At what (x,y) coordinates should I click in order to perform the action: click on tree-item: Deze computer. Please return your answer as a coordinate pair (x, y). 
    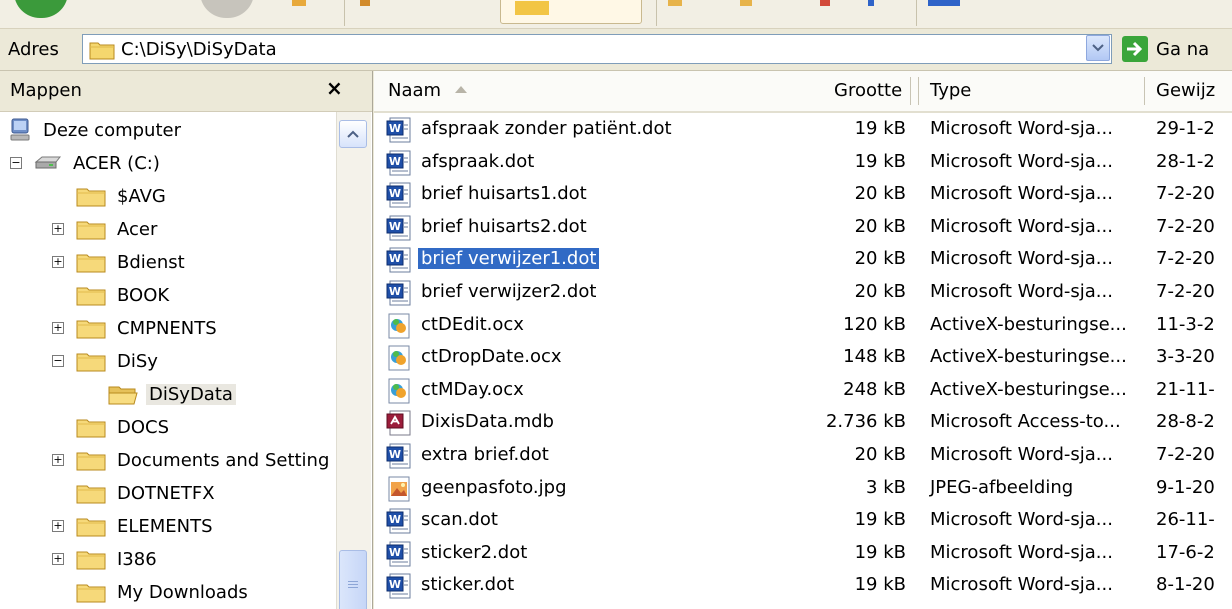
    Looking at the image, I should click on (96, 130).